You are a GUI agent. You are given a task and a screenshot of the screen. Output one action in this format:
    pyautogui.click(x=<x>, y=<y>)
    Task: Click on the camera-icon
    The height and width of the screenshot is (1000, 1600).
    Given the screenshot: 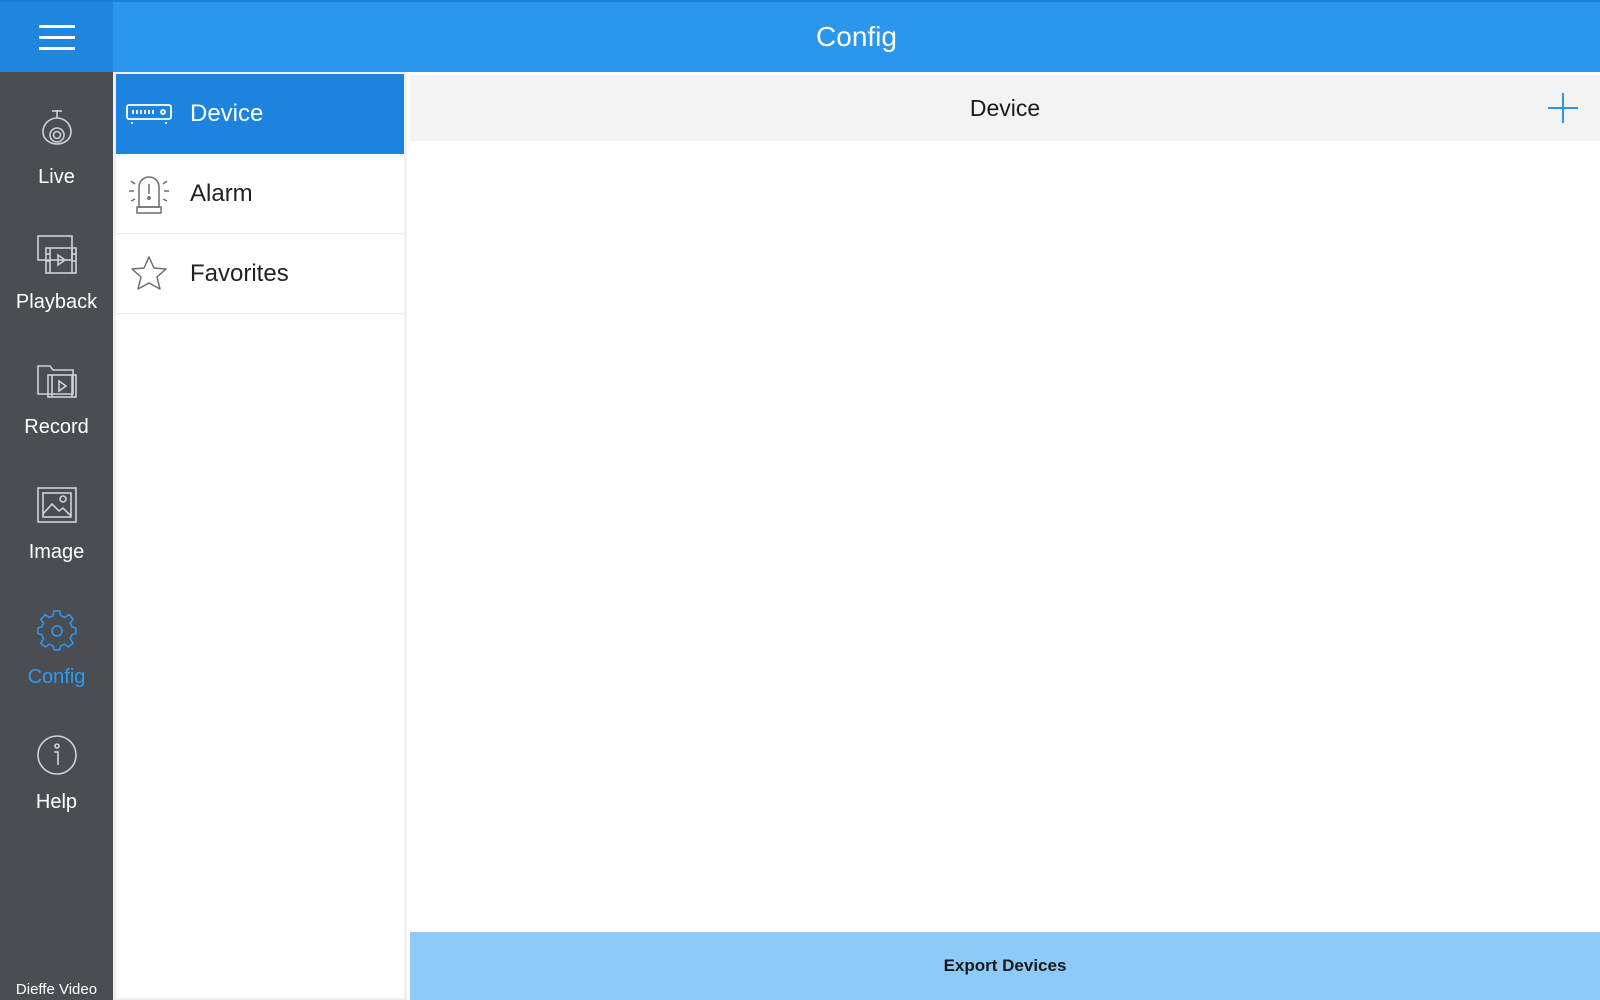 What is the action you would take?
    pyautogui.click(x=56, y=127)
    